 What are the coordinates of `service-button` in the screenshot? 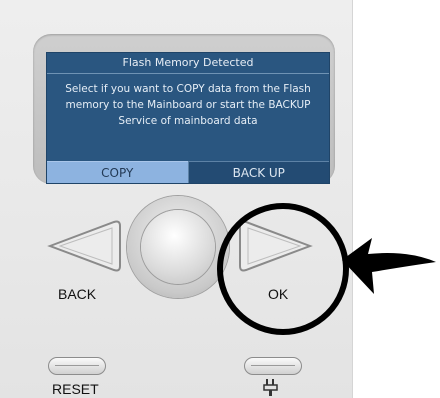 It's located at (273, 366).